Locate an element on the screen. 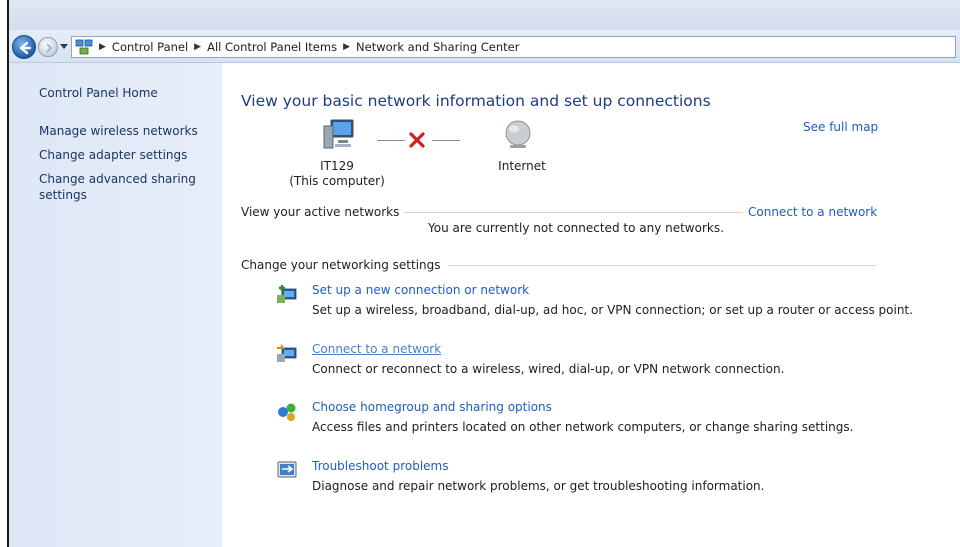 The width and height of the screenshot is (960, 547). computer-sub-label: (This computer) is located at coordinates (337, 181).